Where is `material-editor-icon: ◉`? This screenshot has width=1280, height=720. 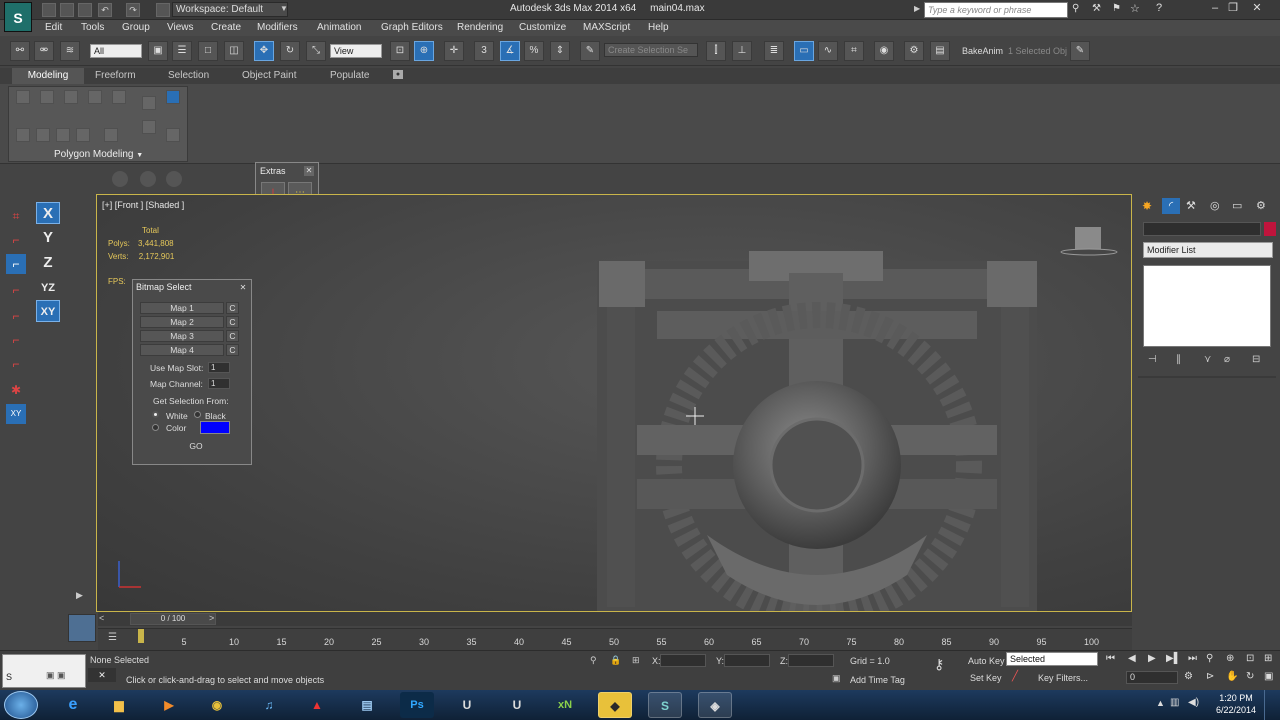
material-editor-icon: ◉ is located at coordinates (884, 51).